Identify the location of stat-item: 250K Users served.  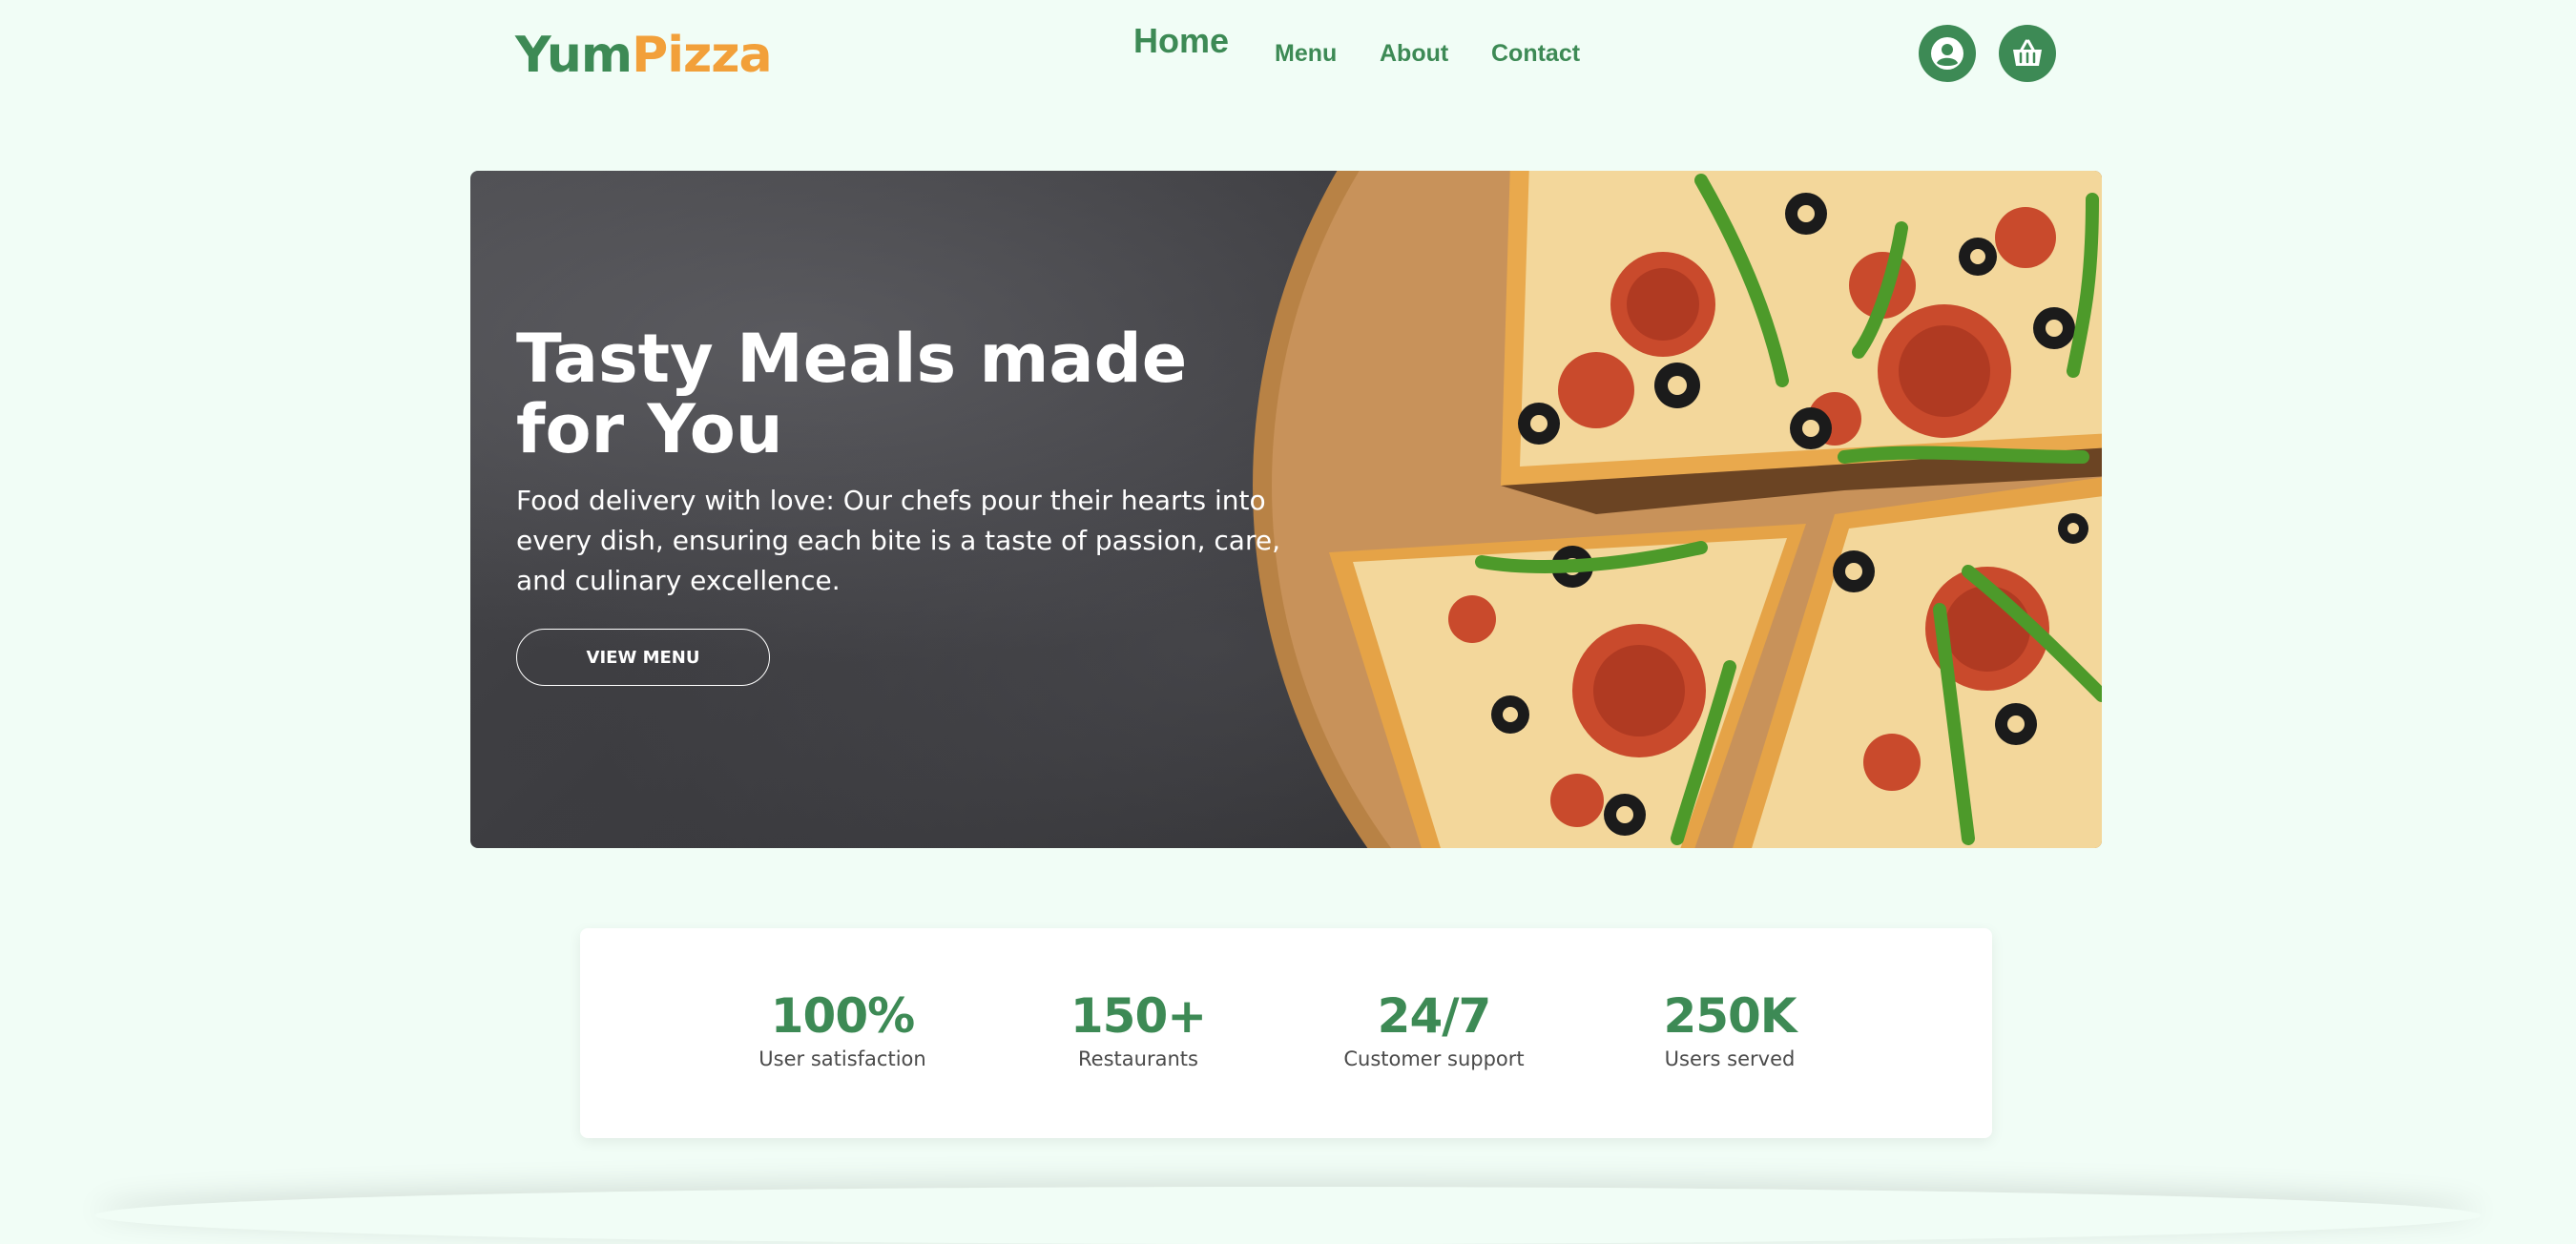
(1729, 1029).